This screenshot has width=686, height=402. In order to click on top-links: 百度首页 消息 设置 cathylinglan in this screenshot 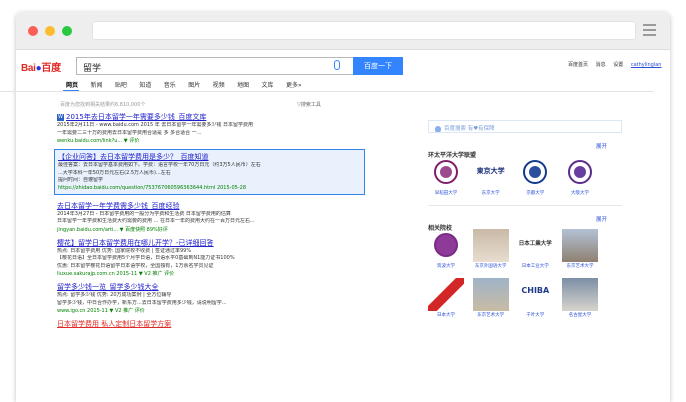, I will do `click(617, 64)`.